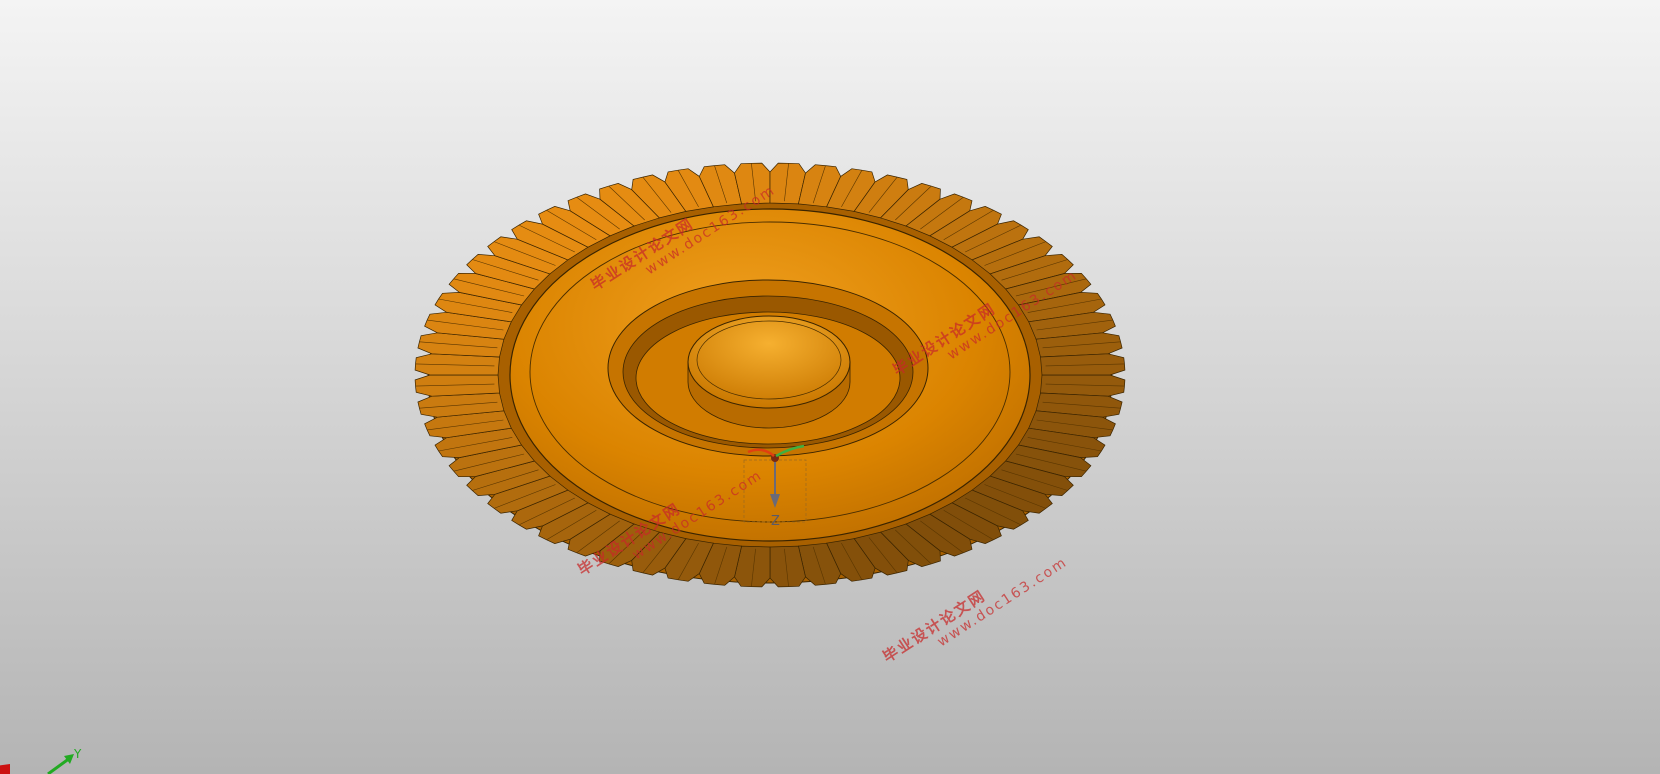 The image size is (1660, 774). I want to click on hub-top, so click(769, 362).